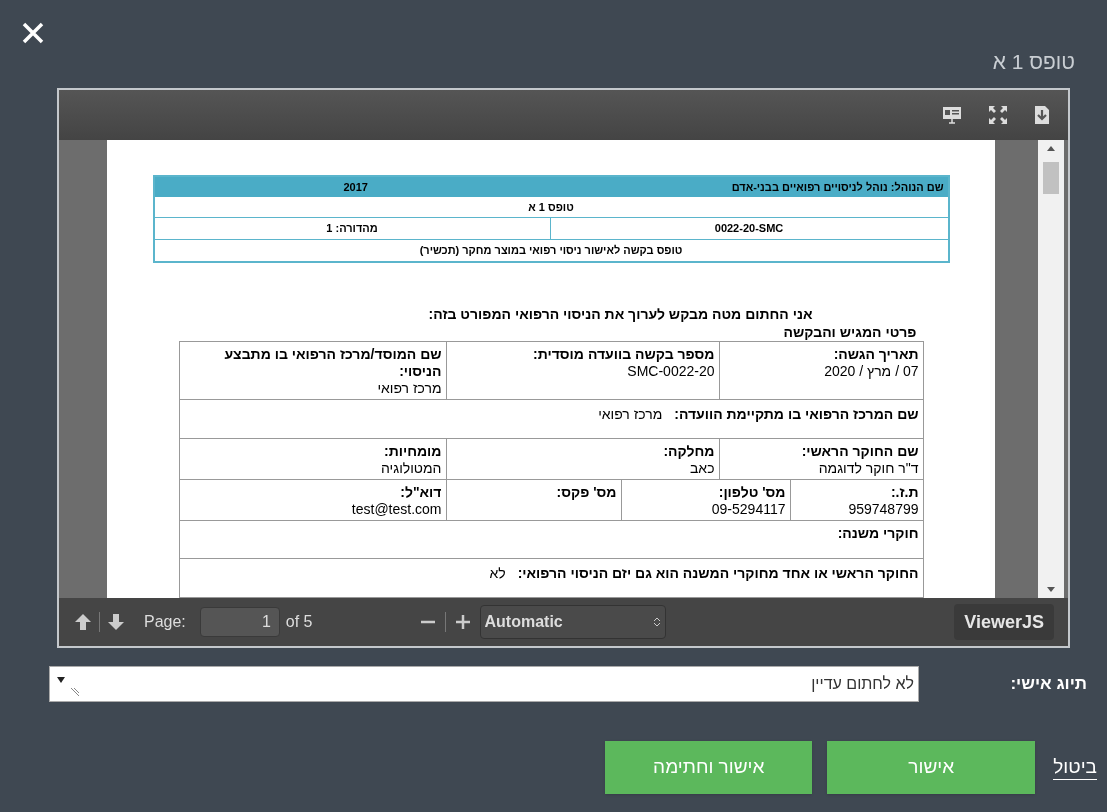  What do you see at coordinates (412, 451) in the screenshot?
I see `field-label: מומחיות:` at bounding box center [412, 451].